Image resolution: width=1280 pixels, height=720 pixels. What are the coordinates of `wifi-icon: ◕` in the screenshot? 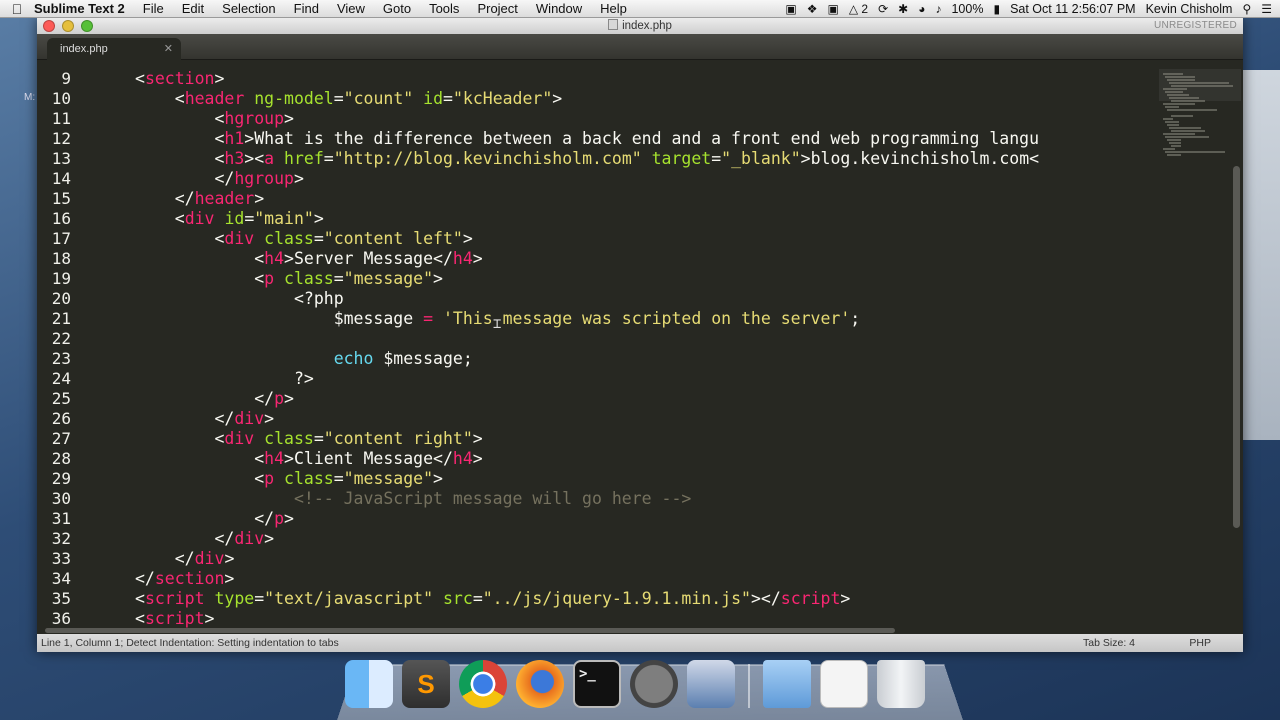 It's located at (921, 9).